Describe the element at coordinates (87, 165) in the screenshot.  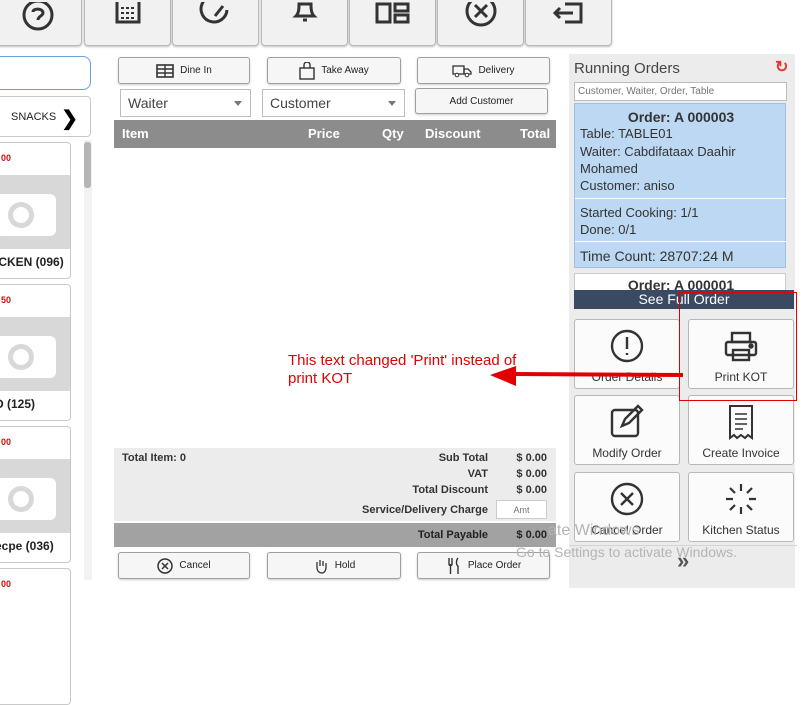
I see `scrollbar-thumb` at that location.